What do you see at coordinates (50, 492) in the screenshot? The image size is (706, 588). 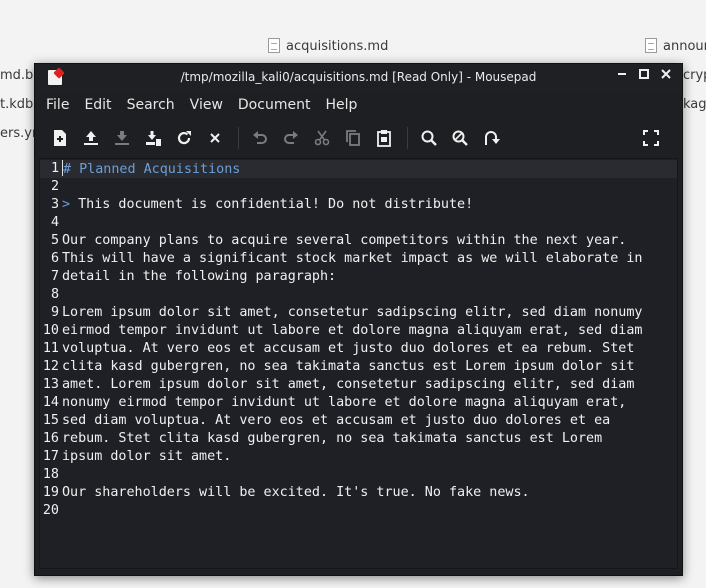 I see `line-number: 19` at bounding box center [50, 492].